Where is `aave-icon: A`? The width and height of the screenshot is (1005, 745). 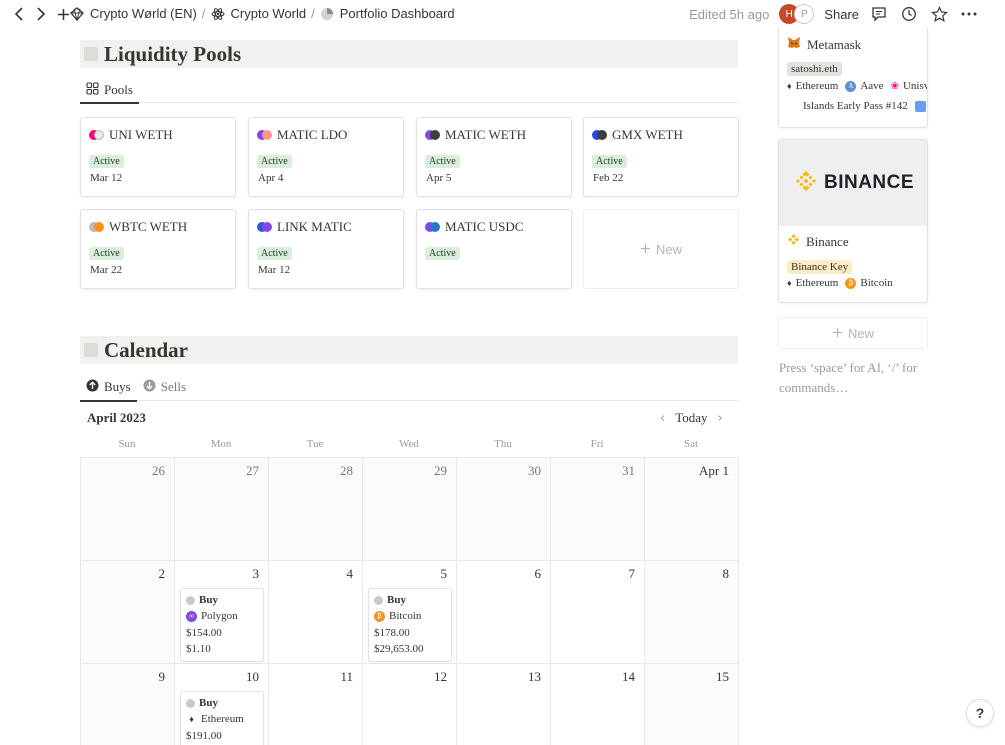 aave-icon: A is located at coordinates (851, 86).